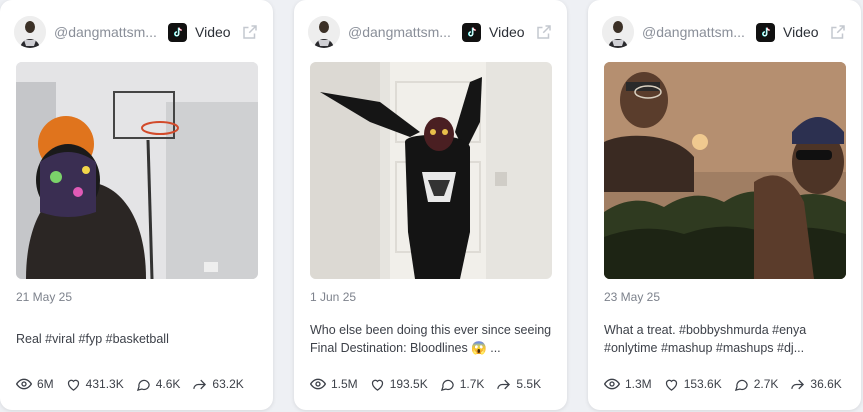 Image resolution: width=863 pixels, height=412 pixels. I want to click on comments-count: 1.7K, so click(472, 384).